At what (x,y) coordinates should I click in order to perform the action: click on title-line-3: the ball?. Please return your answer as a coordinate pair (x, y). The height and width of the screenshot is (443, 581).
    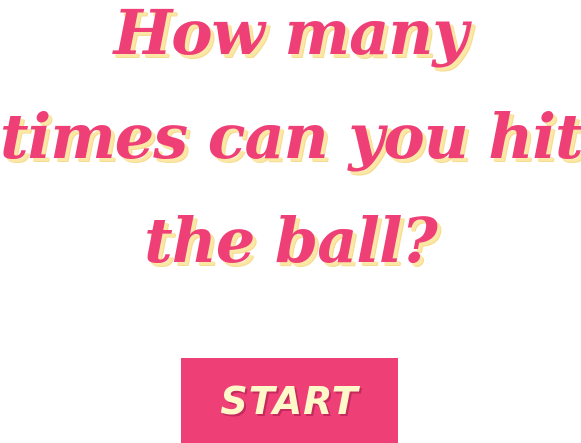
    Looking at the image, I should click on (291, 240).